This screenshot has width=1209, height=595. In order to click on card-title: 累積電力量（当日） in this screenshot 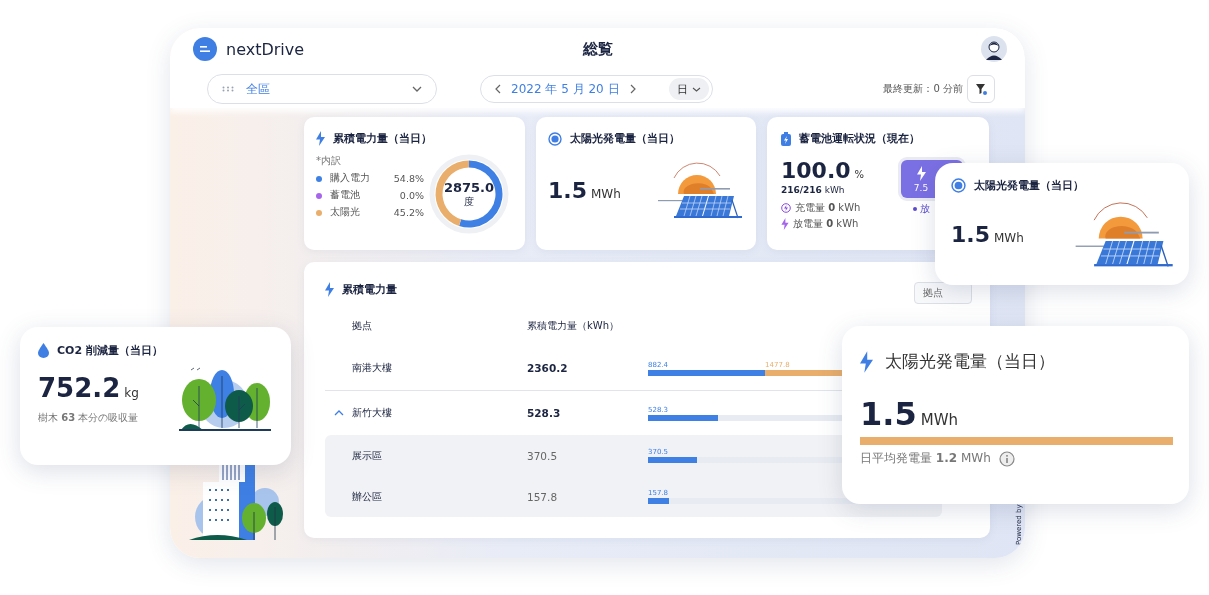, I will do `click(382, 138)`.